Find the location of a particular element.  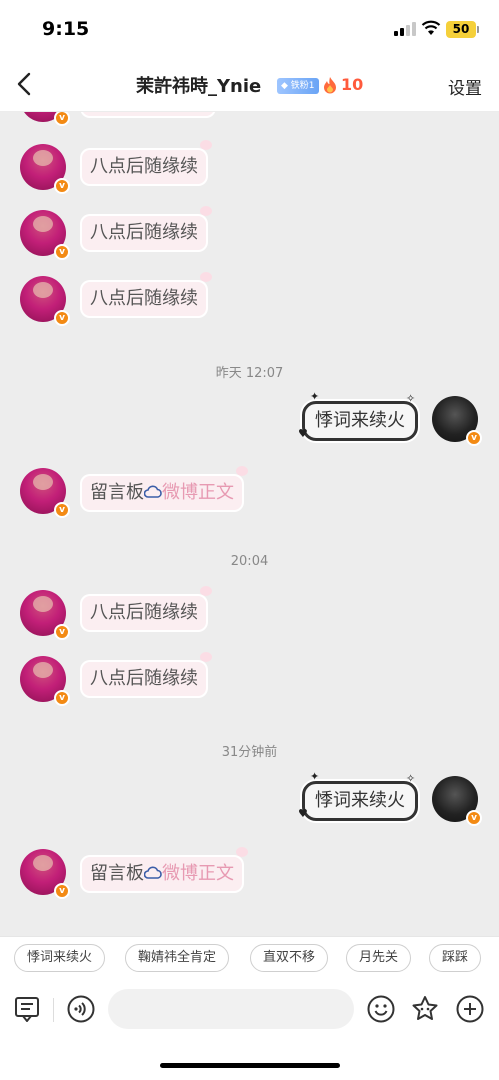

back-button is located at coordinates (24, 84).